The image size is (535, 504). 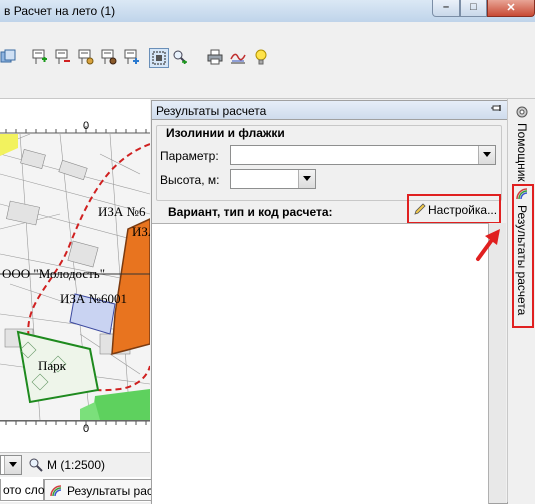 What do you see at coordinates (211, 111) in the screenshot?
I see `panel-title: Результаты расчета` at bounding box center [211, 111].